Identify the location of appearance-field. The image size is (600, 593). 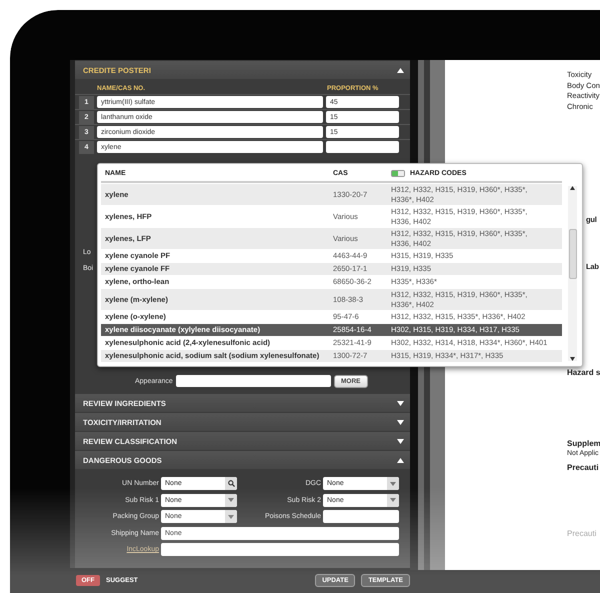
(253, 381).